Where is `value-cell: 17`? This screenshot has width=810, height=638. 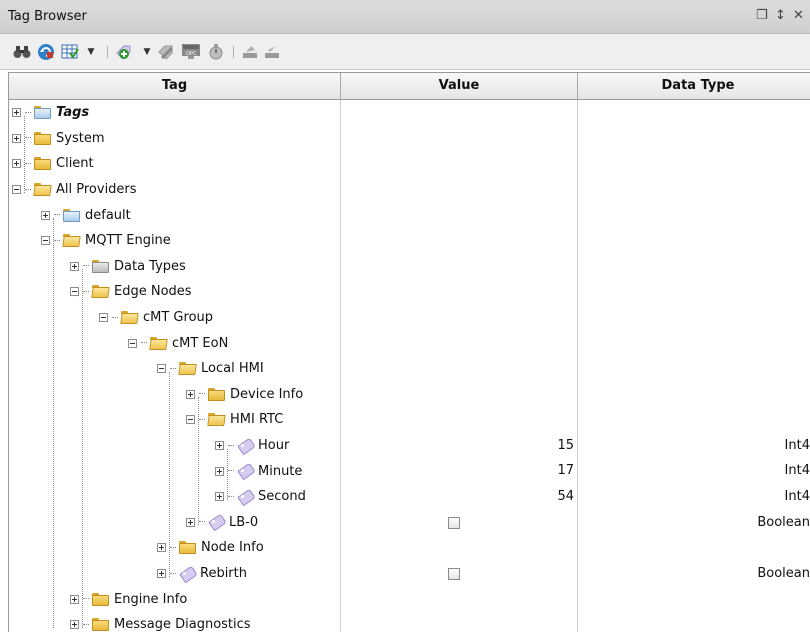
value-cell: 17 is located at coordinates (561, 471).